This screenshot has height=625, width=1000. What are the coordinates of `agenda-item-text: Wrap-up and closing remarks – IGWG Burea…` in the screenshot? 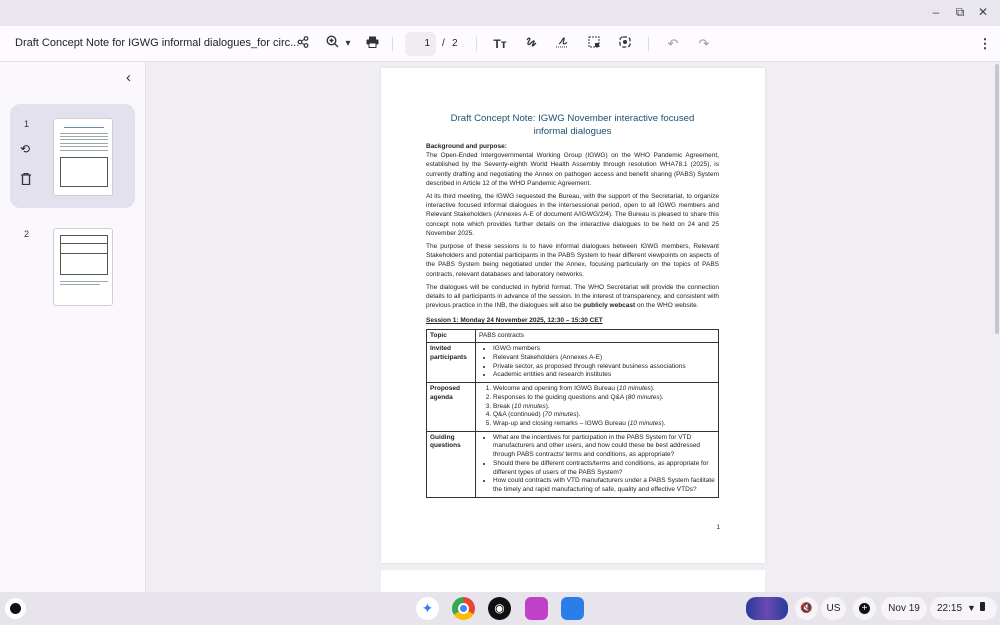 It's located at (561, 423).